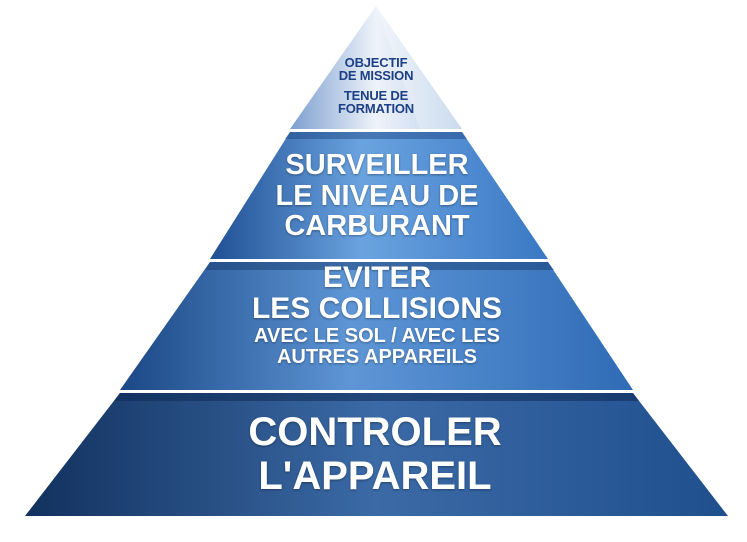  Describe the element at coordinates (377, 277) in the screenshot. I see `tier-collisions-line-1: EVITER` at that location.